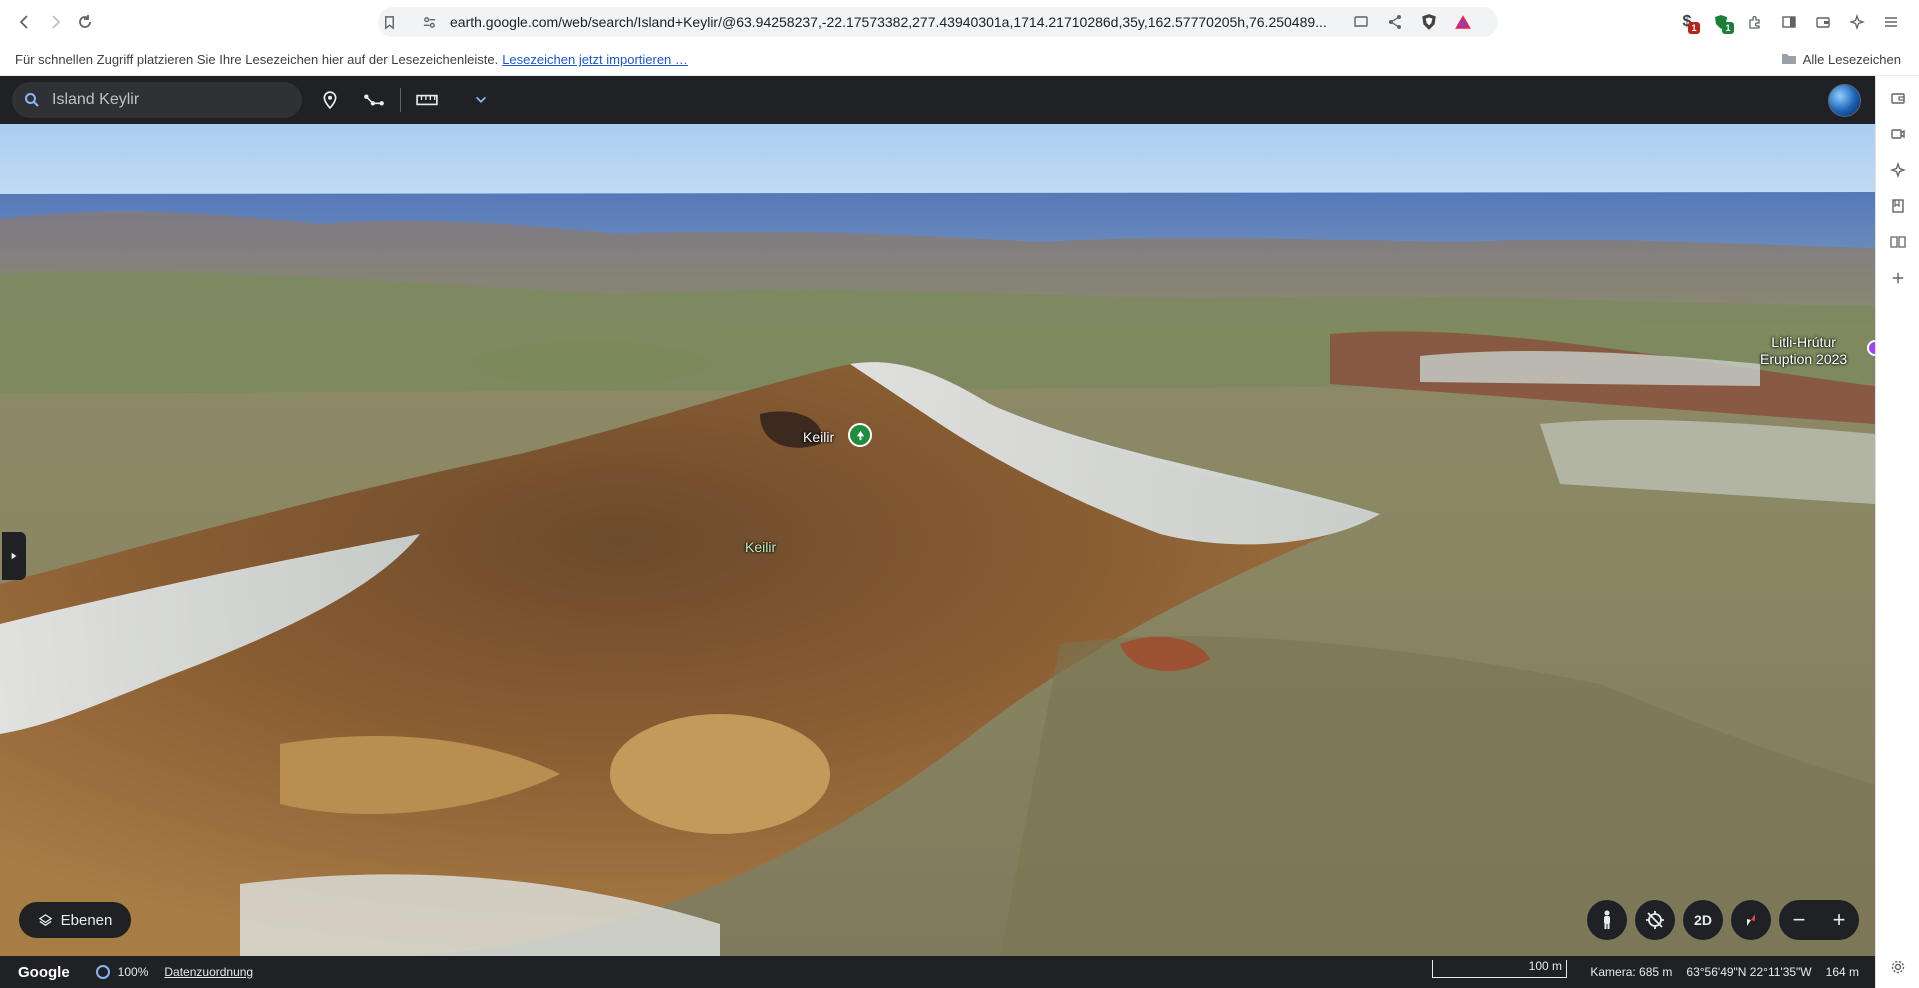 Image resolution: width=1919 pixels, height=988 pixels. Describe the element at coordinates (400, 100) in the screenshot. I see `toolbar-divider` at that location.